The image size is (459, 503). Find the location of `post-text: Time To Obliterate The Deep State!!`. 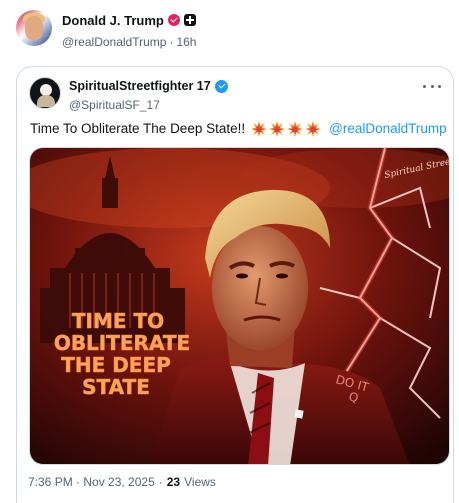

post-text: Time To Obliterate The Deep State!! is located at coordinates (138, 128).